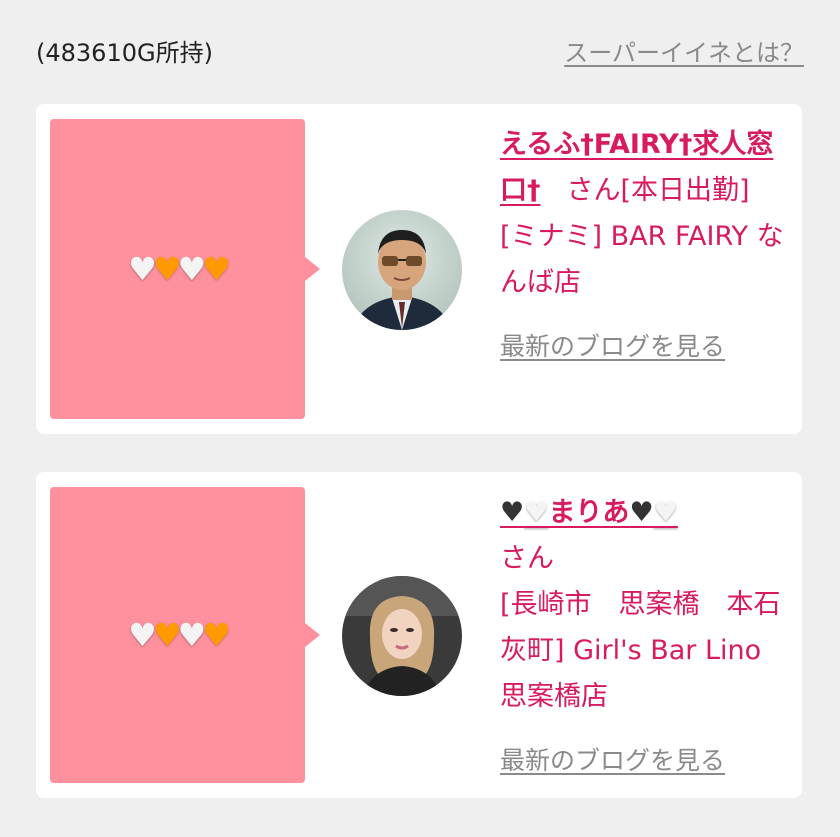  What do you see at coordinates (124, 52) in the screenshot?
I see `points-balance: (483610G所持)` at bounding box center [124, 52].